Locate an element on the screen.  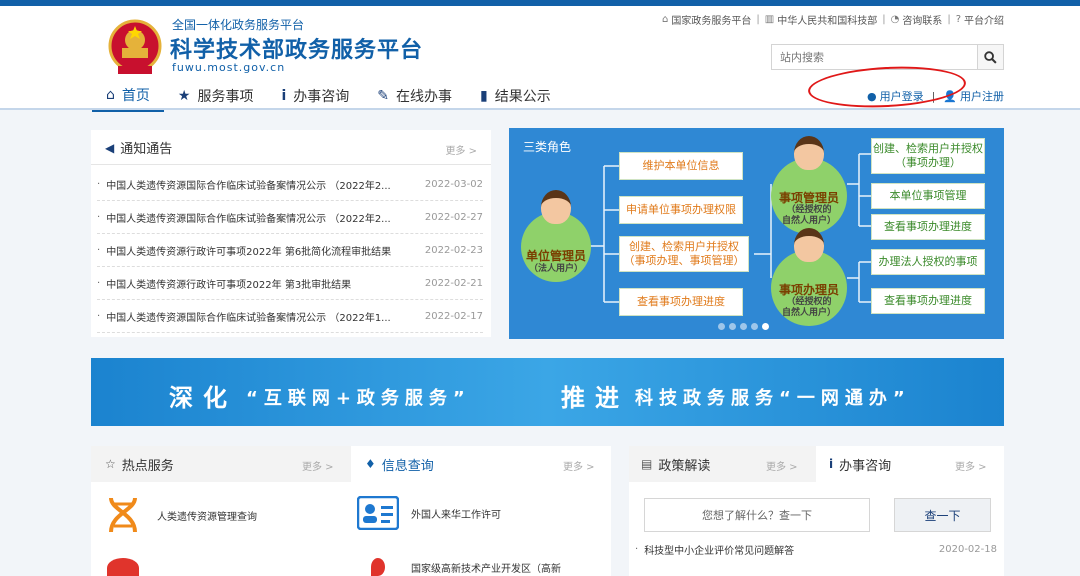
role-box: 查看事项办理进度 is located at coordinates (681, 302).